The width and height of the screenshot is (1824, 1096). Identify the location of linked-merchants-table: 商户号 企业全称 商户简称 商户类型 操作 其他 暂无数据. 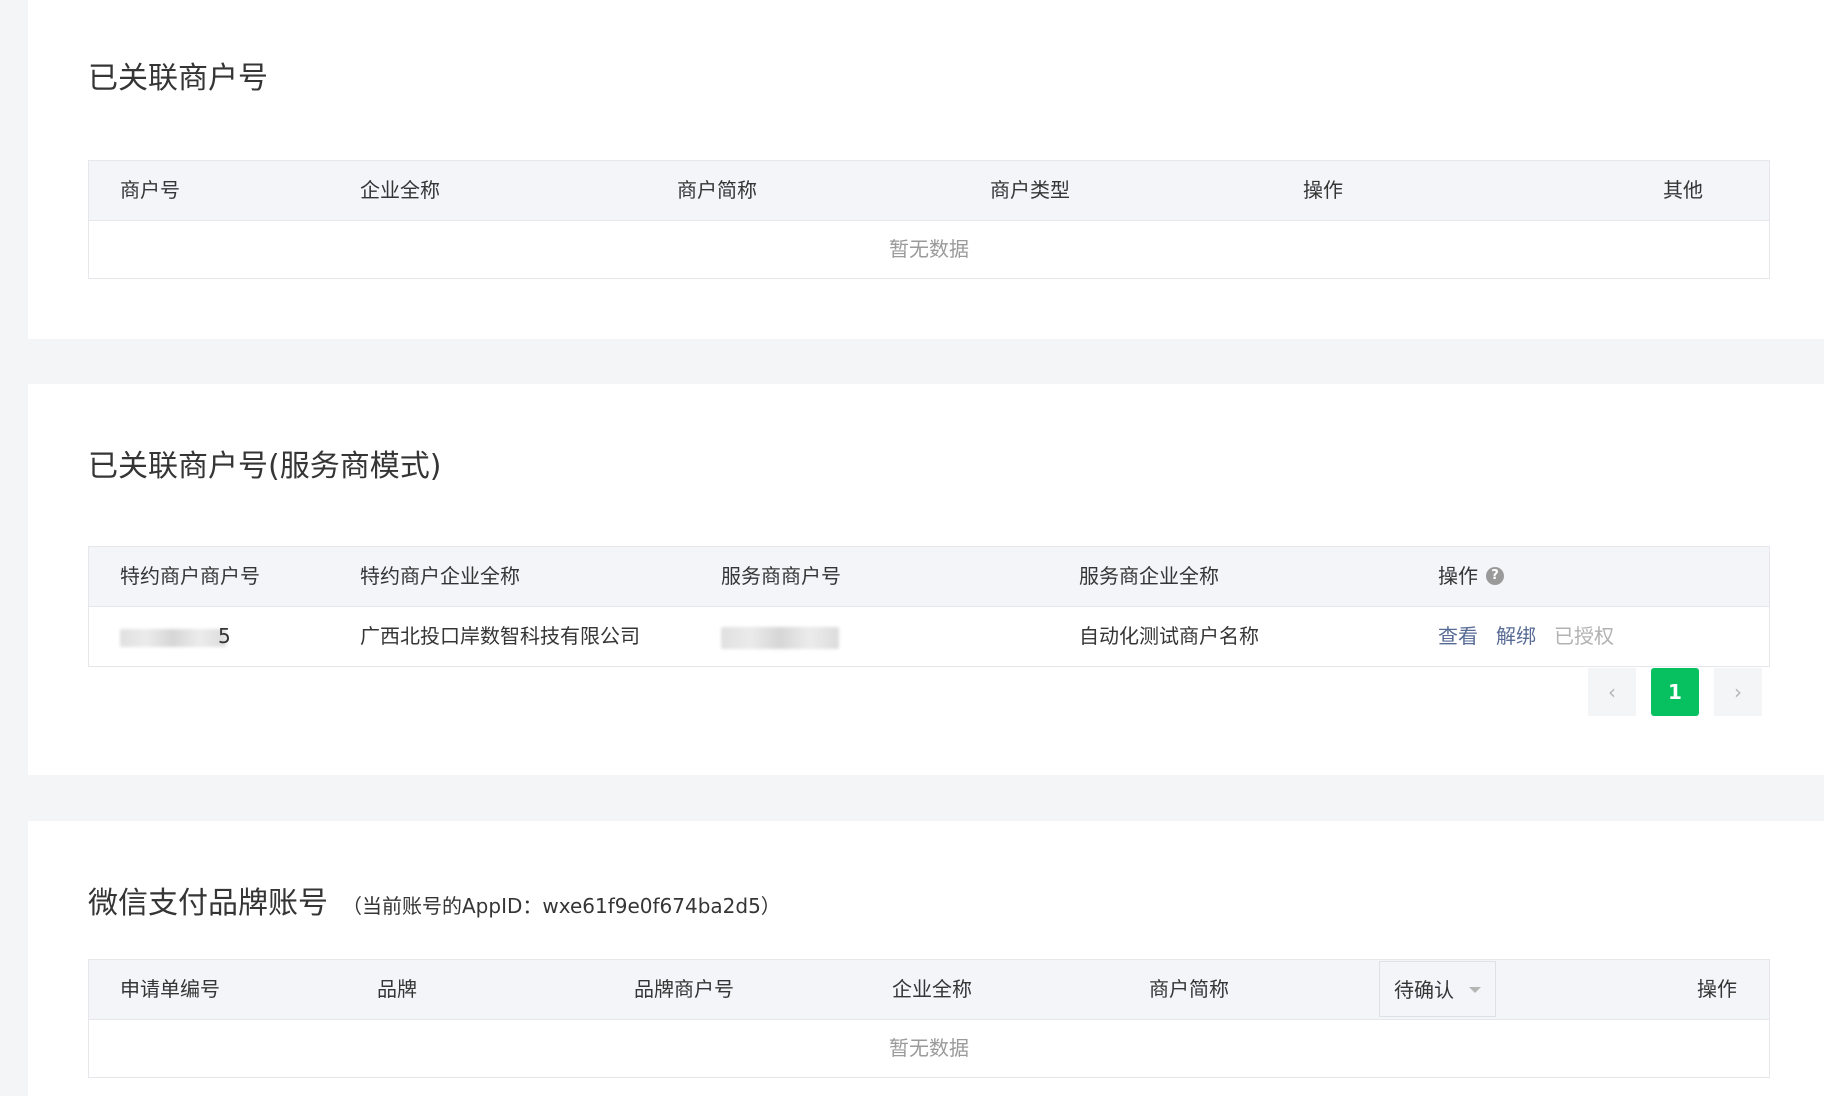
(929, 219).